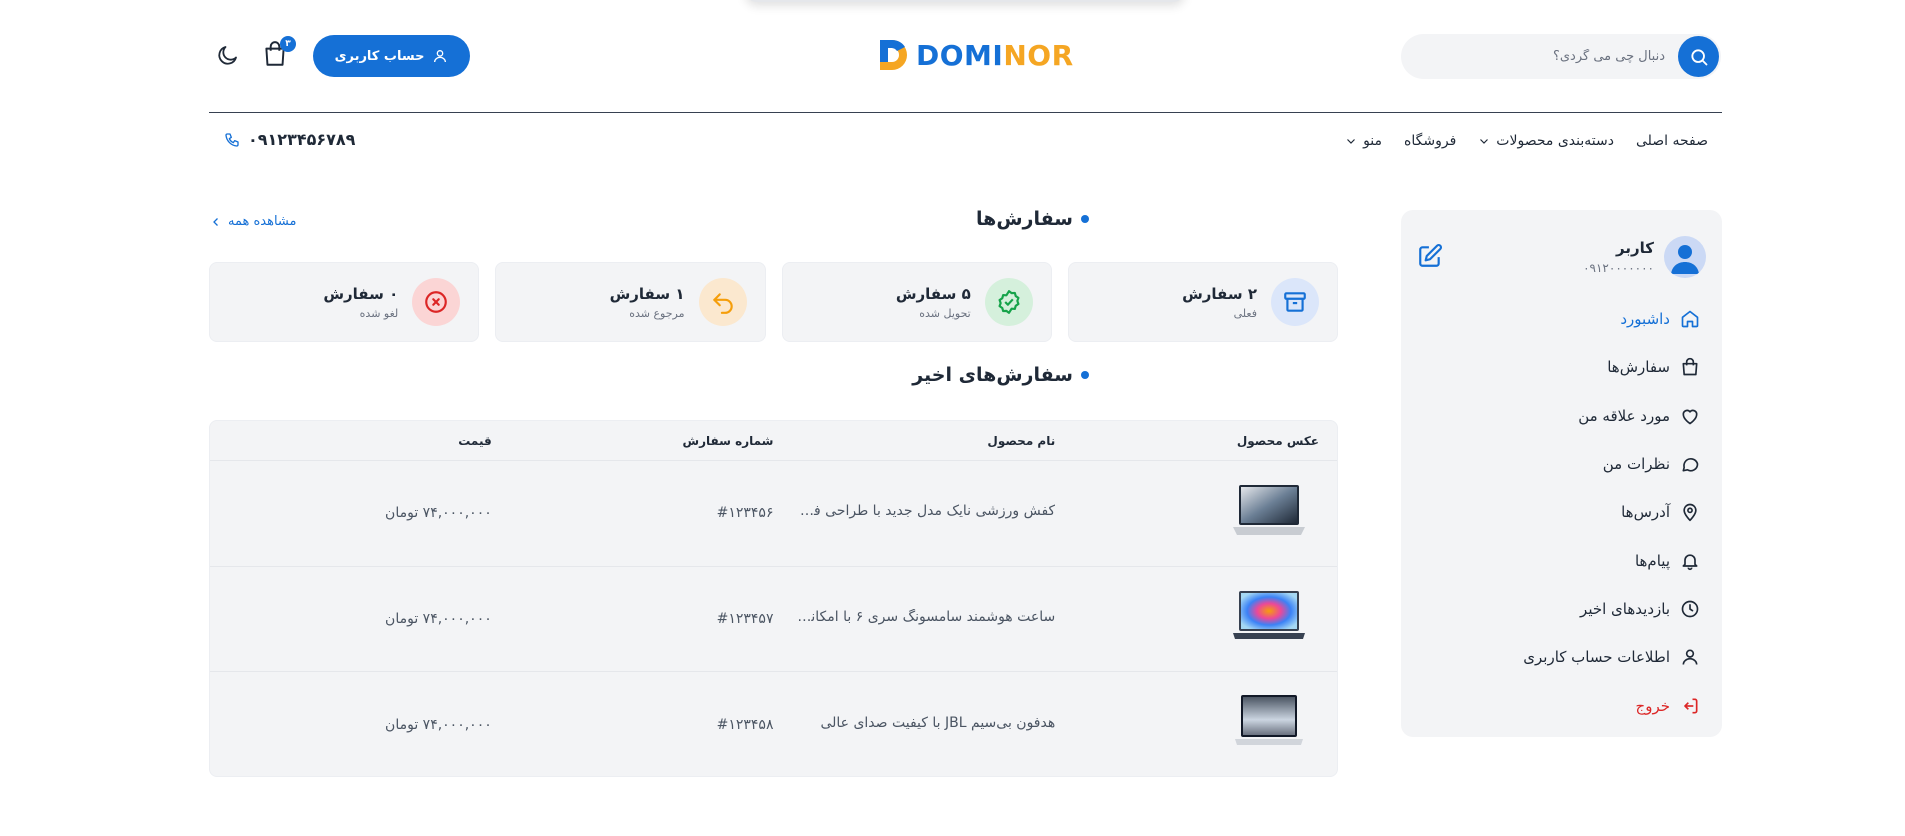 This screenshot has height=836, width=1905. I want to click on sidebar-item-orders: سفارش‌ها, so click(1600, 367).